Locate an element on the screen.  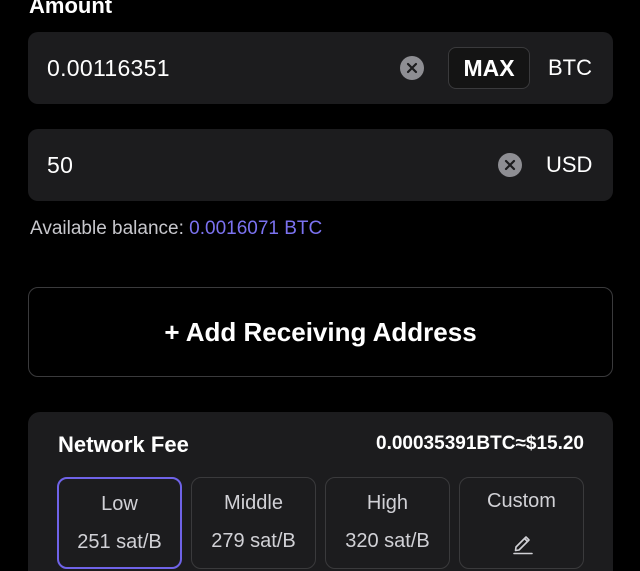
btc-amount-field: 0.00116351 MAX BTC is located at coordinates (320, 68).